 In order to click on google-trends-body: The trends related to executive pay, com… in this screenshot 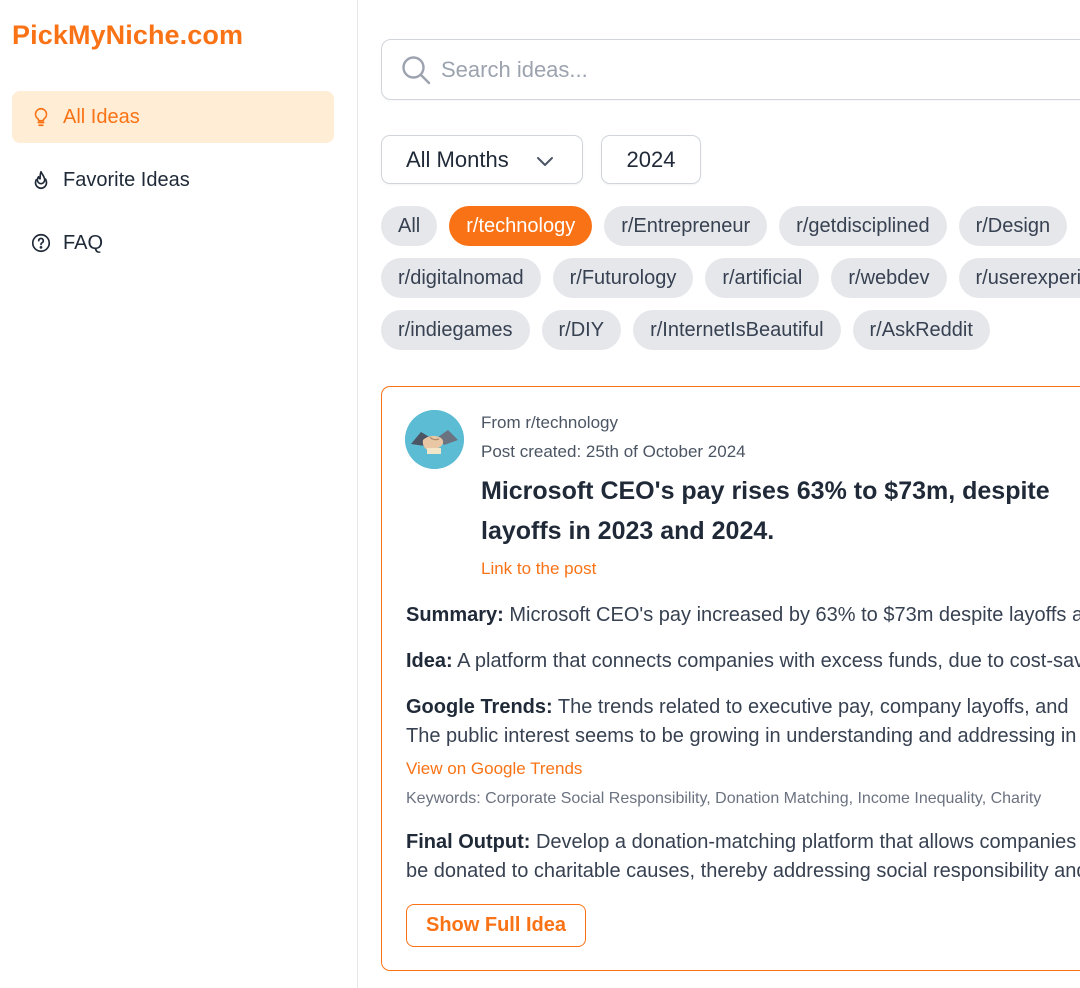, I will do `click(810, 707)`.